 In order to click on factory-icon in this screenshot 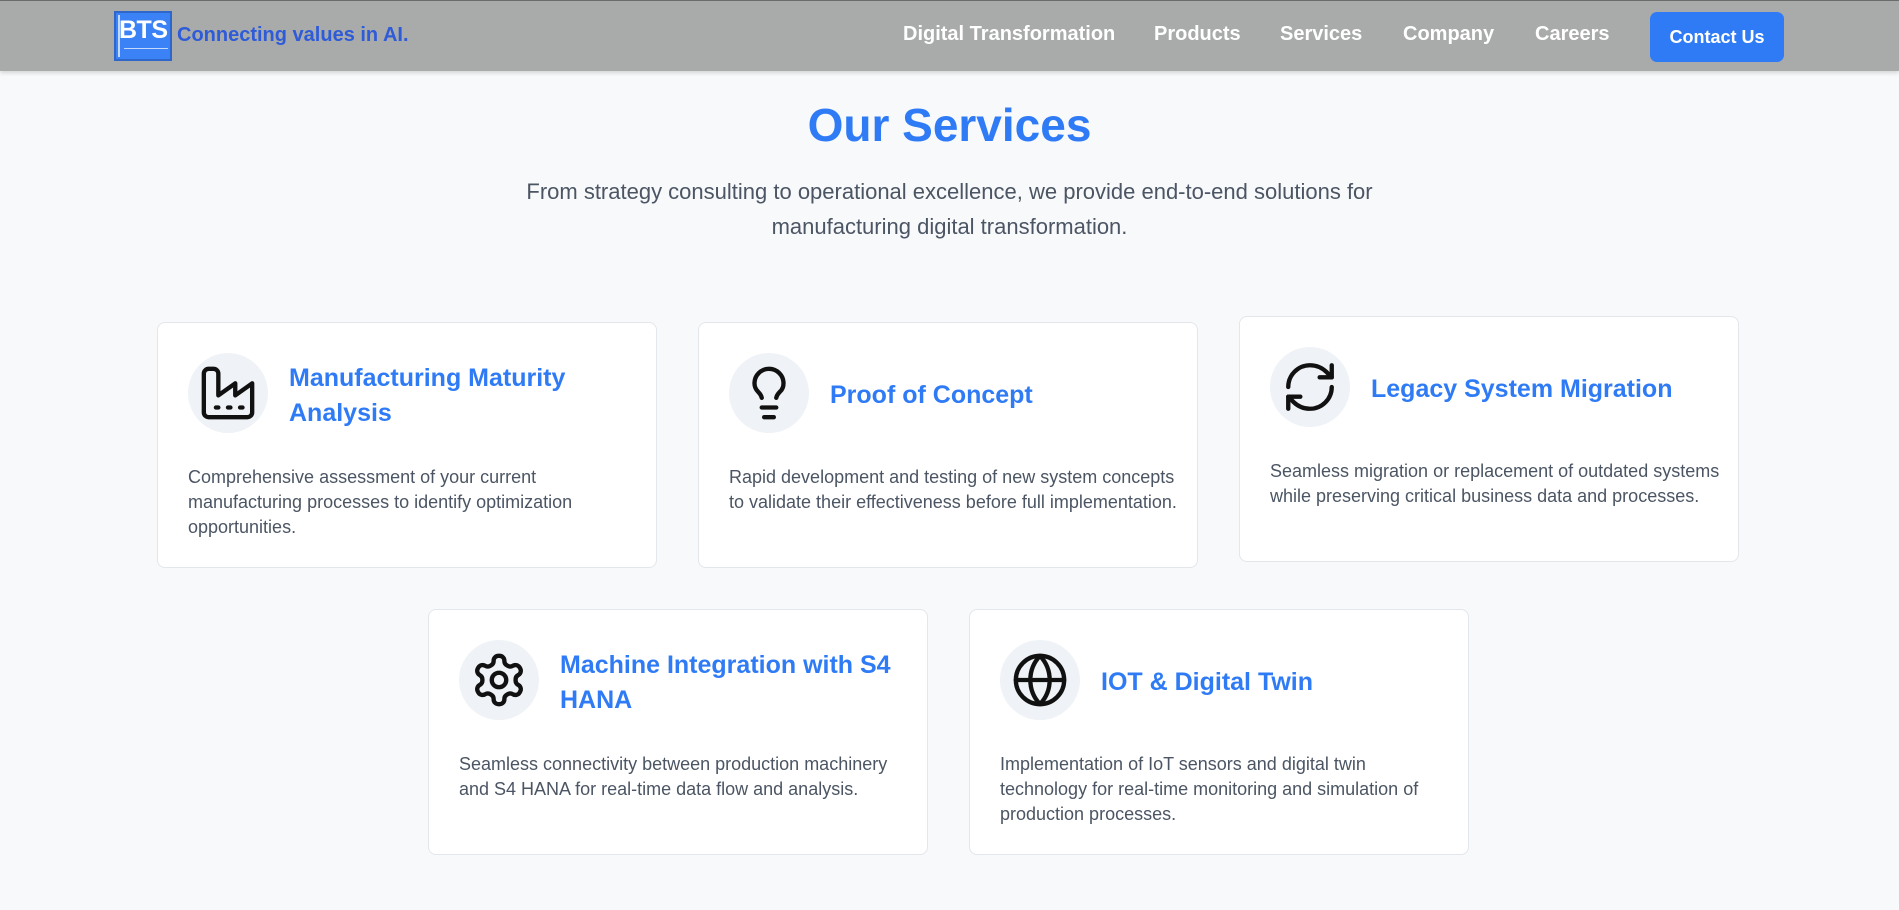, I will do `click(228, 393)`.